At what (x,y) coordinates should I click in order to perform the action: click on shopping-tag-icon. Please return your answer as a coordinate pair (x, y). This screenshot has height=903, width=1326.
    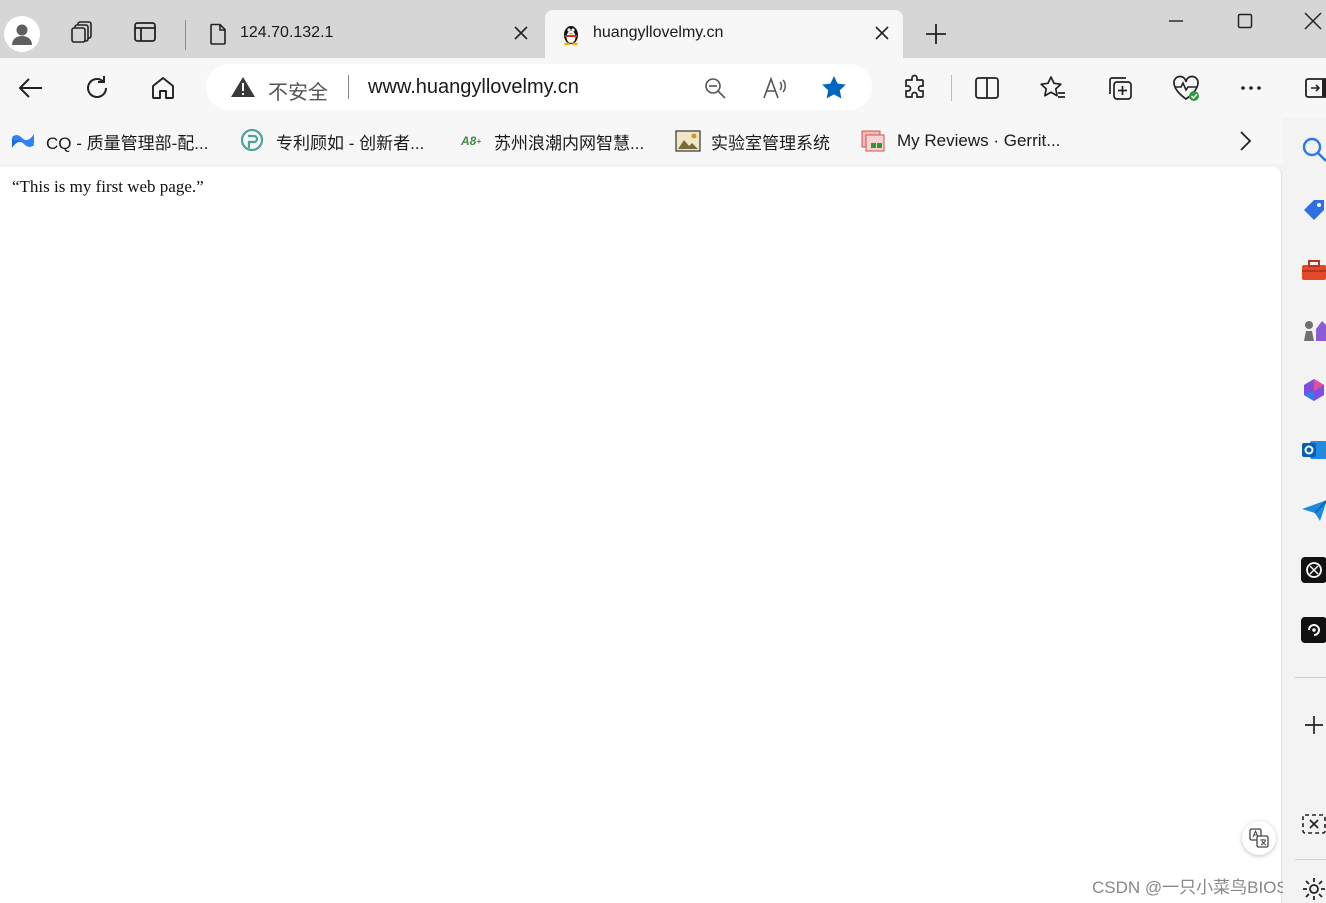
    Looking at the image, I should click on (1314, 210).